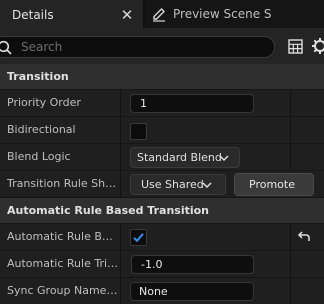 Image resolution: width=324 pixels, height=304 pixels. Describe the element at coordinates (179, 157) in the screenshot. I see `dropdown-value: Standard Blend` at that location.